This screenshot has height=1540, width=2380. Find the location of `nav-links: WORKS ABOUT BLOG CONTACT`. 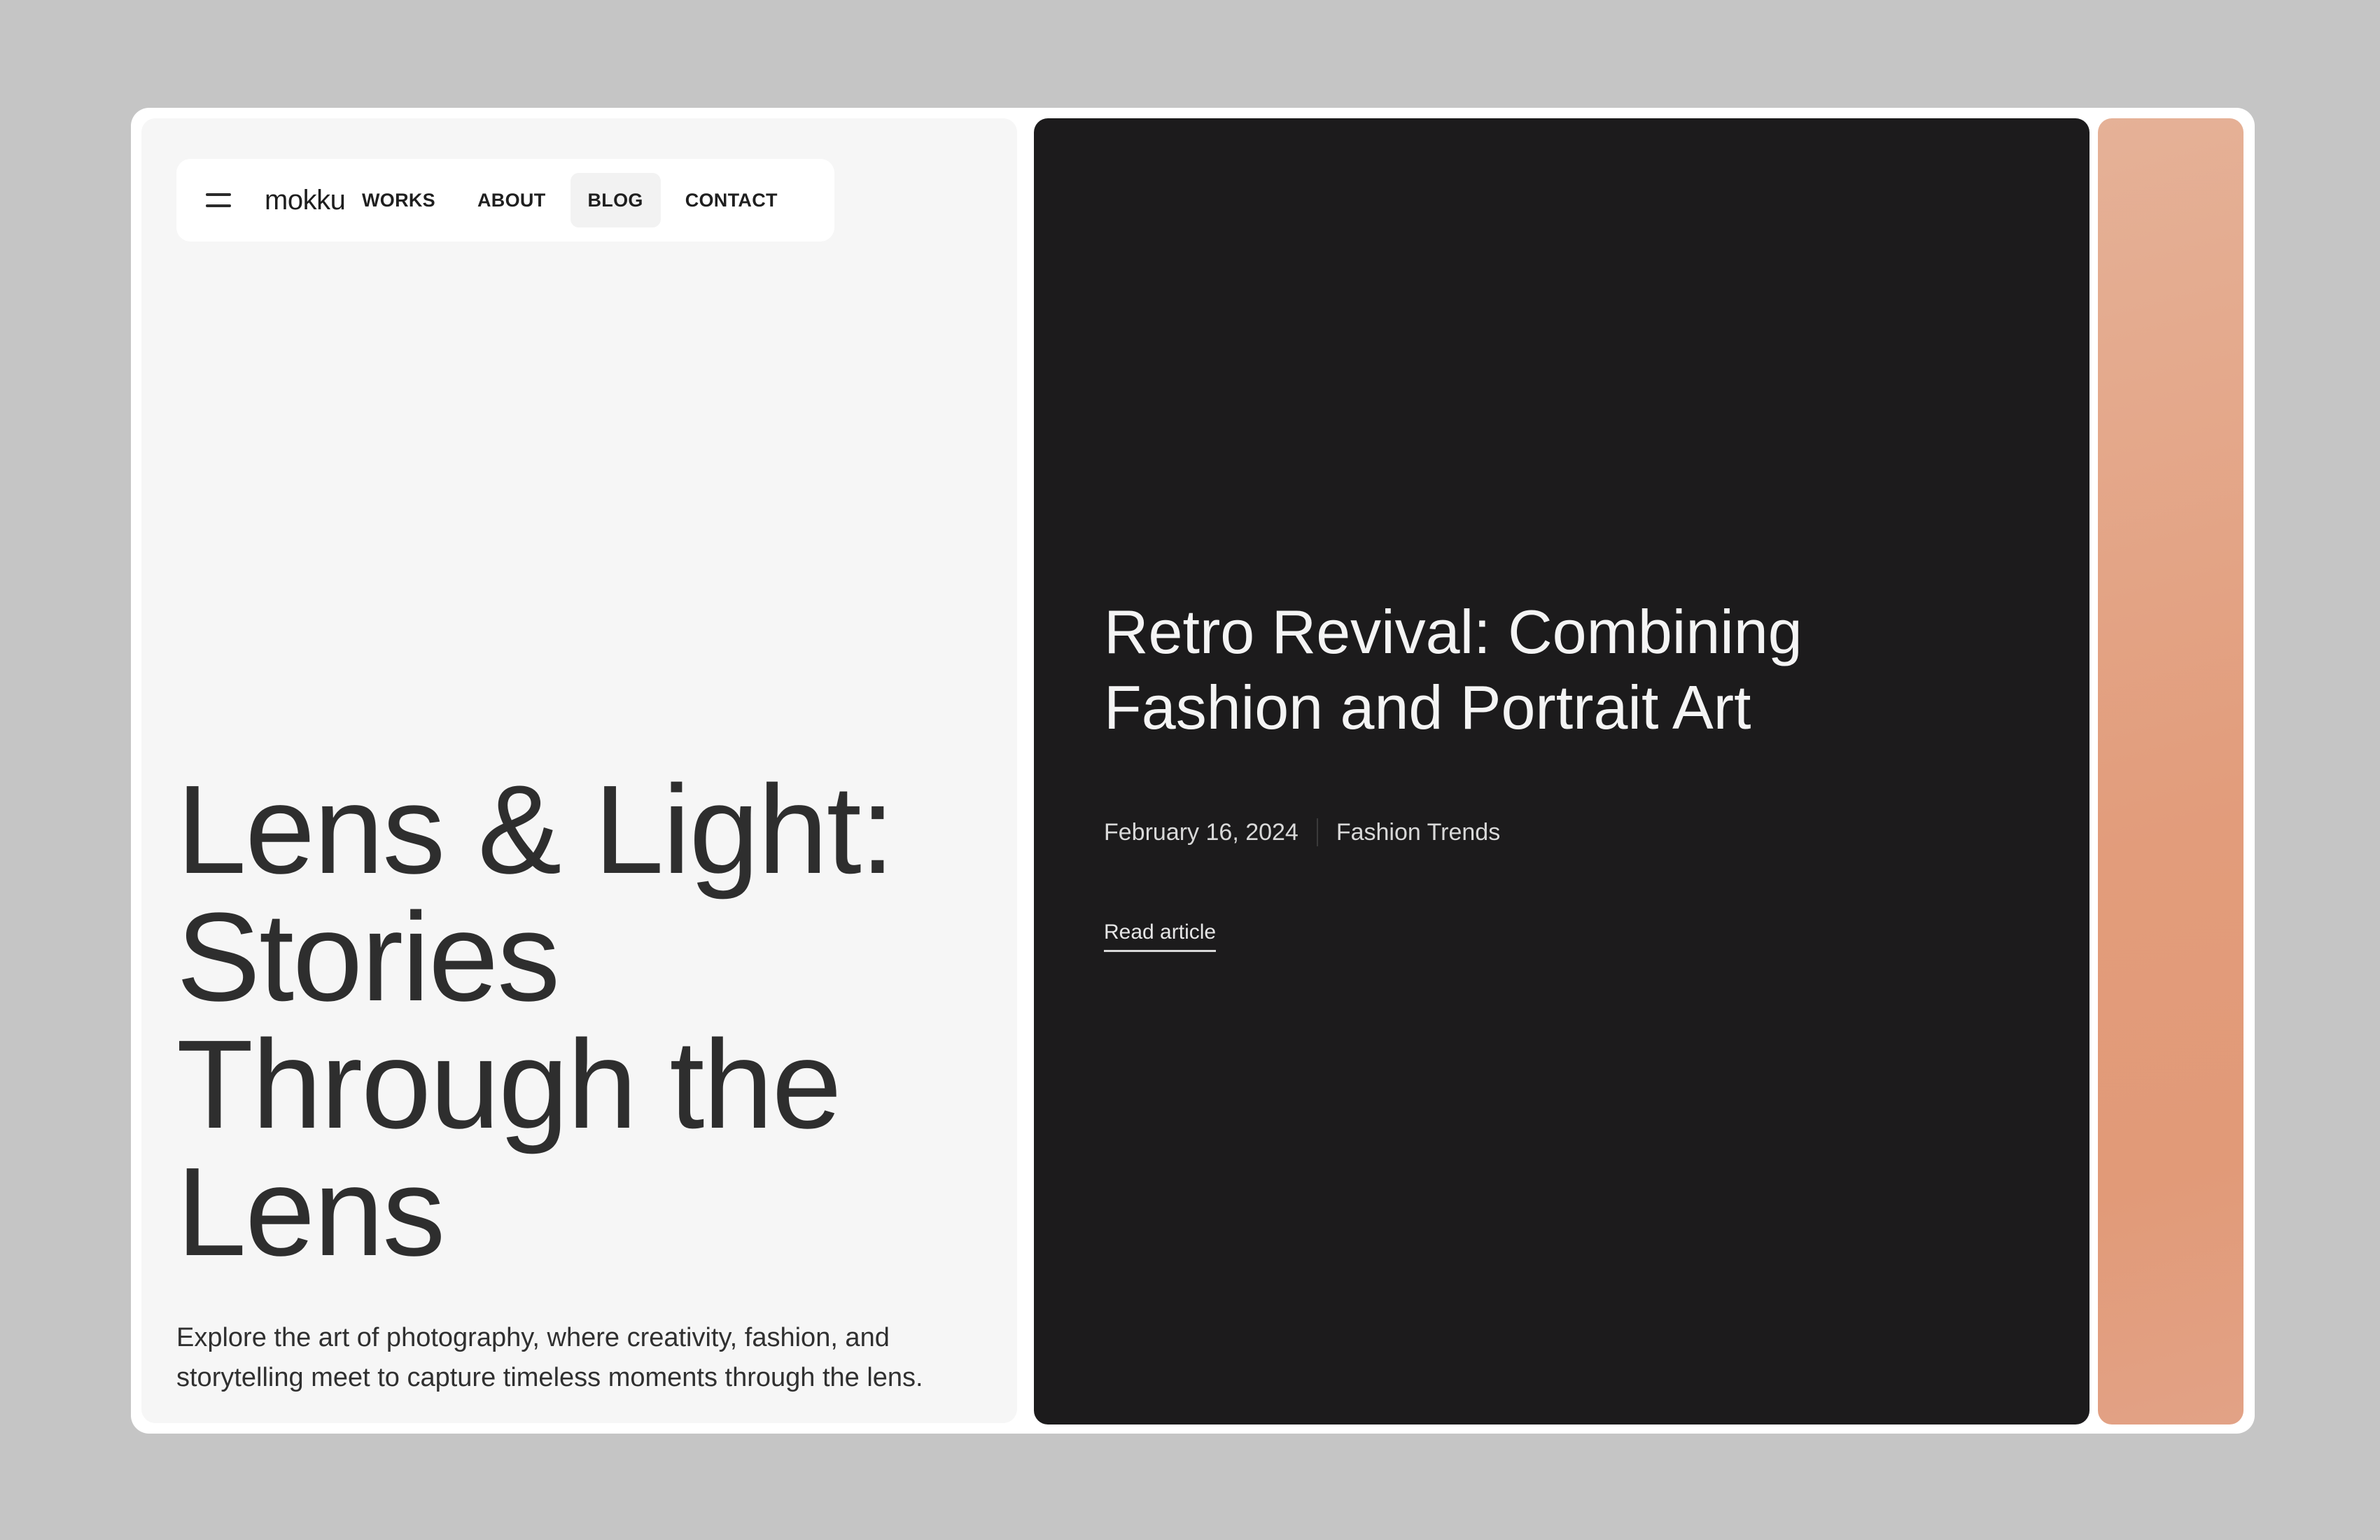

nav-links: WORKS ABOUT BLOG CONTACT is located at coordinates (573, 200).